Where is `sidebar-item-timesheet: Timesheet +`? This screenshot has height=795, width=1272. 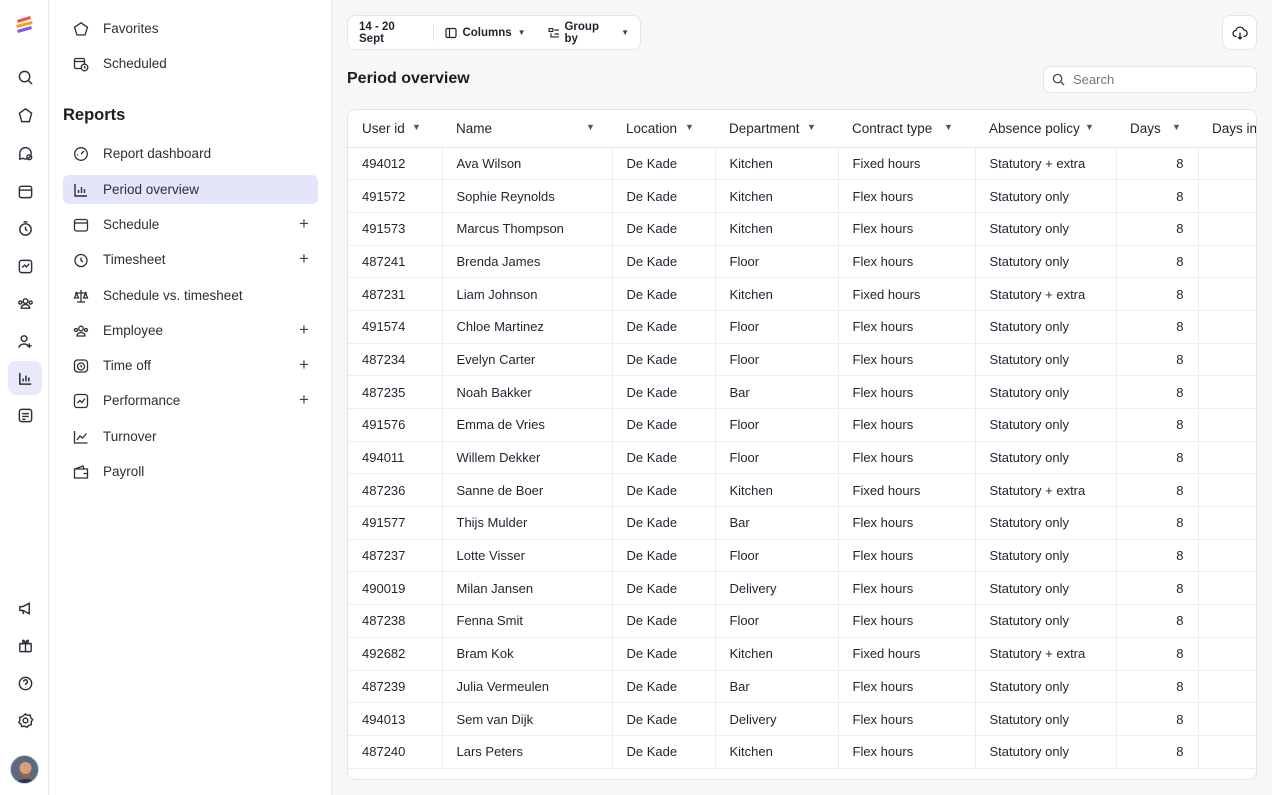 sidebar-item-timesheet: Timesheet + is located at coordinates (190, 259).